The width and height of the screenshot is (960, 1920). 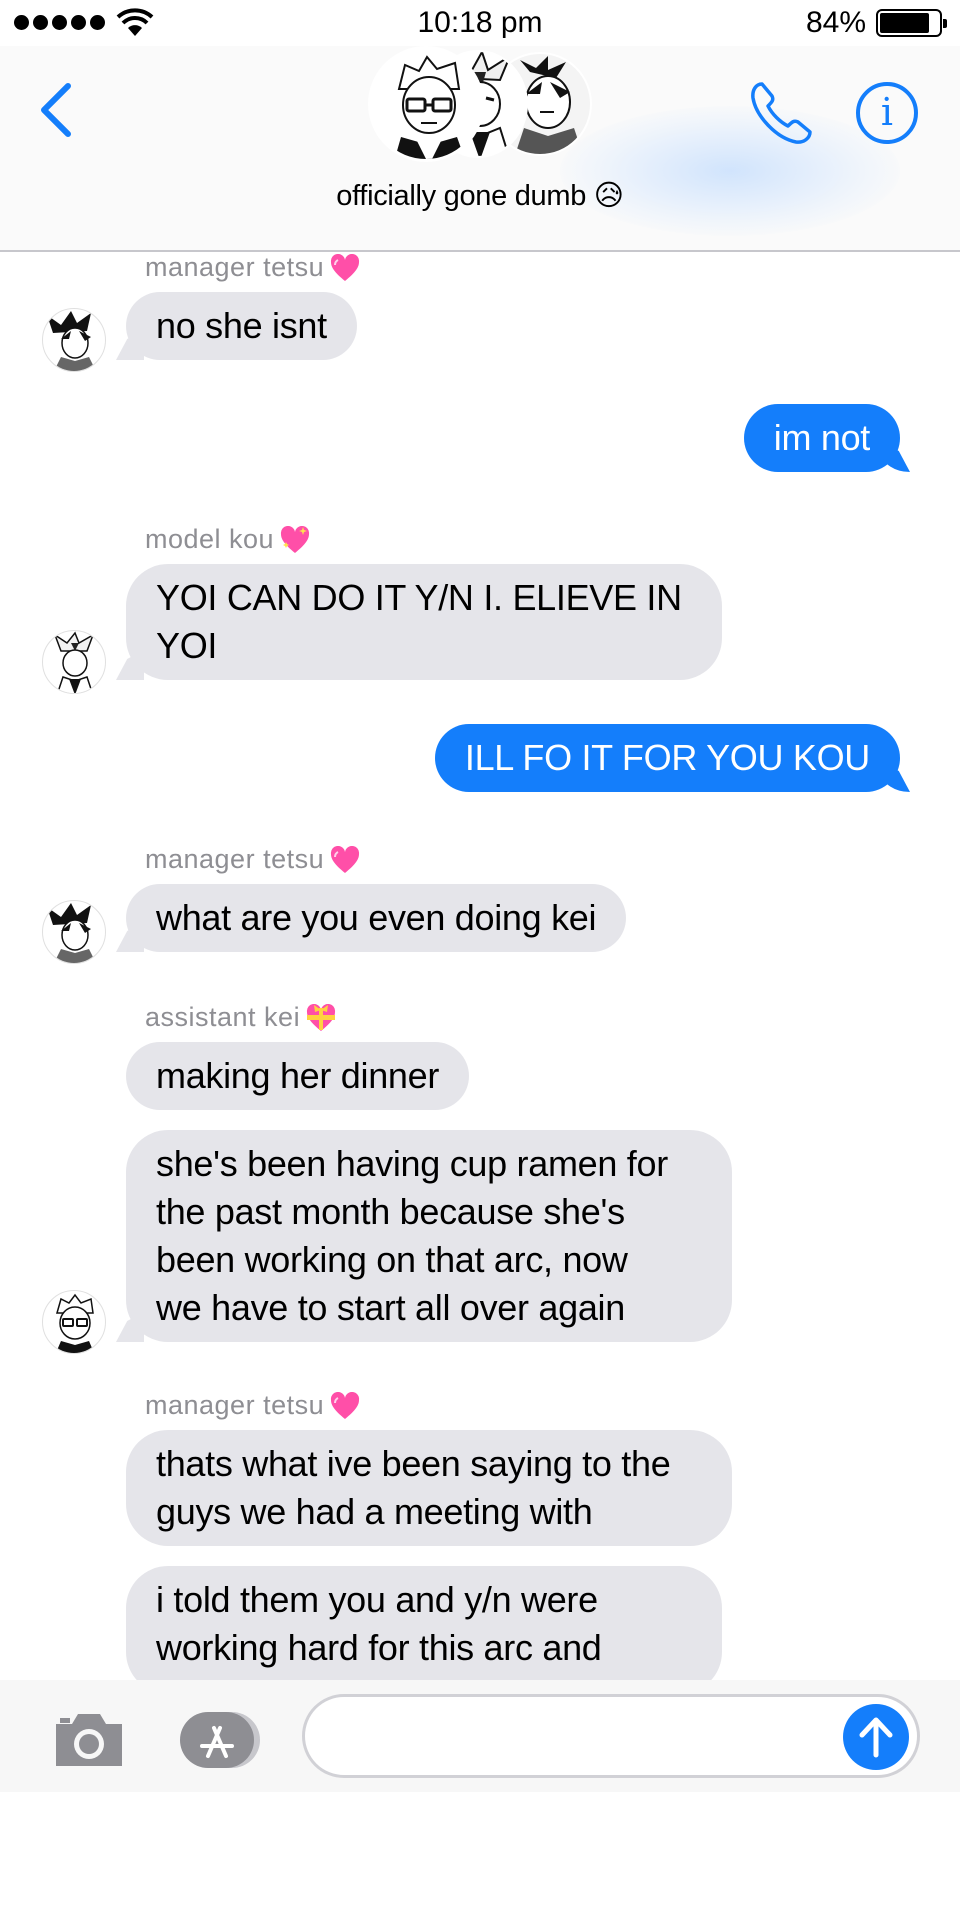 I want to click on message-bubble-outgoing: ILL FO IT FOR YOU KOU, so click(x=667, y=758).